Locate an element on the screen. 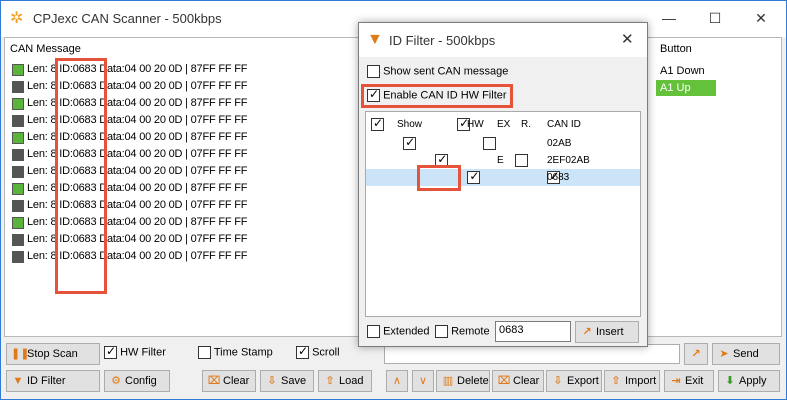 The height and width of the screenshot is (400, 787). arrow-button: ↗ is located at coordinates (696, 354).